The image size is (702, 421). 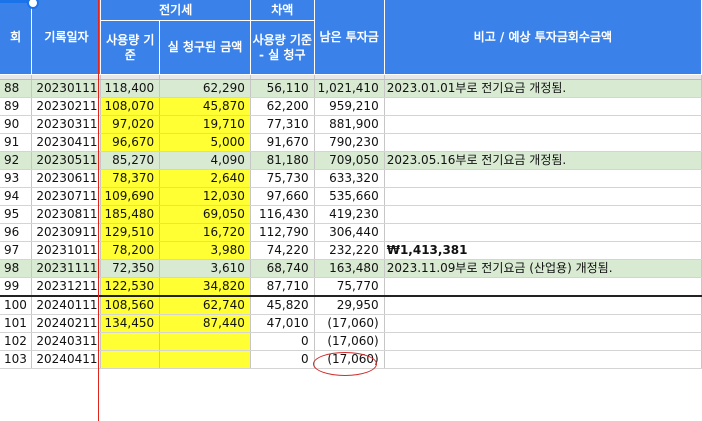 What do you see at coordinates (66, 124) in the screenshot?
I see `cell-date: 20230311` at bounding box center [66, 124].